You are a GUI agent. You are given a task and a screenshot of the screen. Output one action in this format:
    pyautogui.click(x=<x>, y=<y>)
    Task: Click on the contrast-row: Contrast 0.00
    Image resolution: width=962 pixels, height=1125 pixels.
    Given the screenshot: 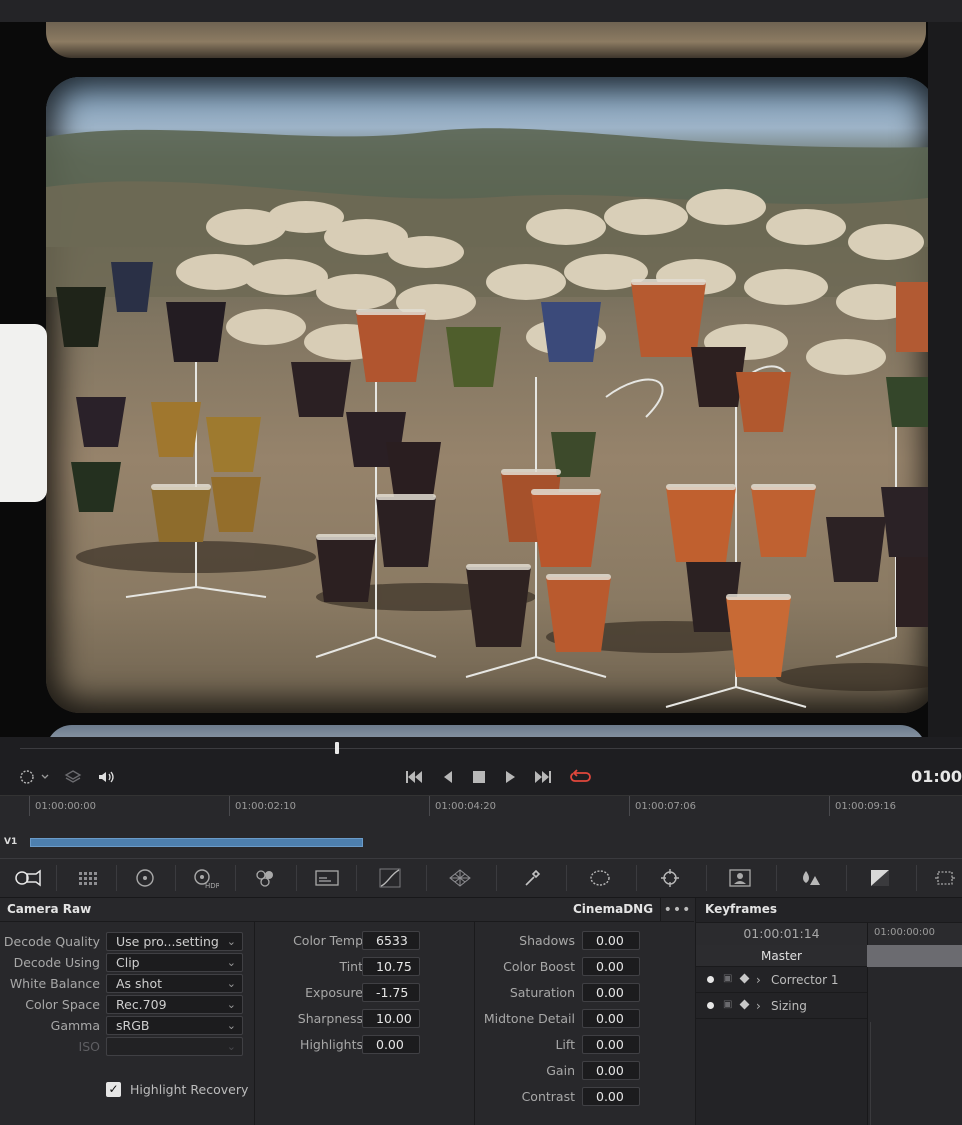 What is the action you would take?
    pyautogui.click(x=585, y=1097)
    